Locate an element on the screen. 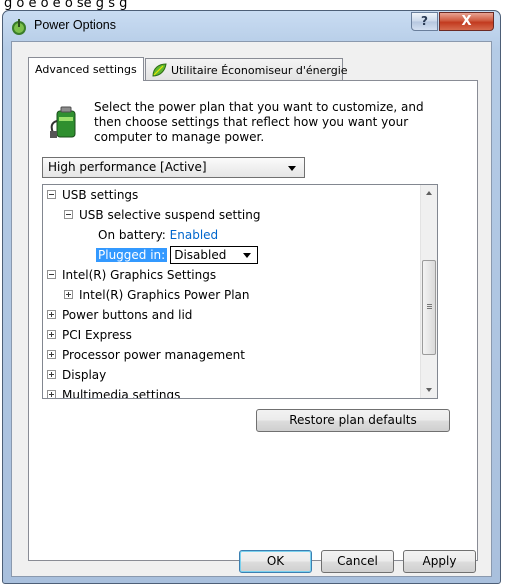 This screenshot has height=586, width=505. tree-scrollbar is located at coordinates (428, 291).